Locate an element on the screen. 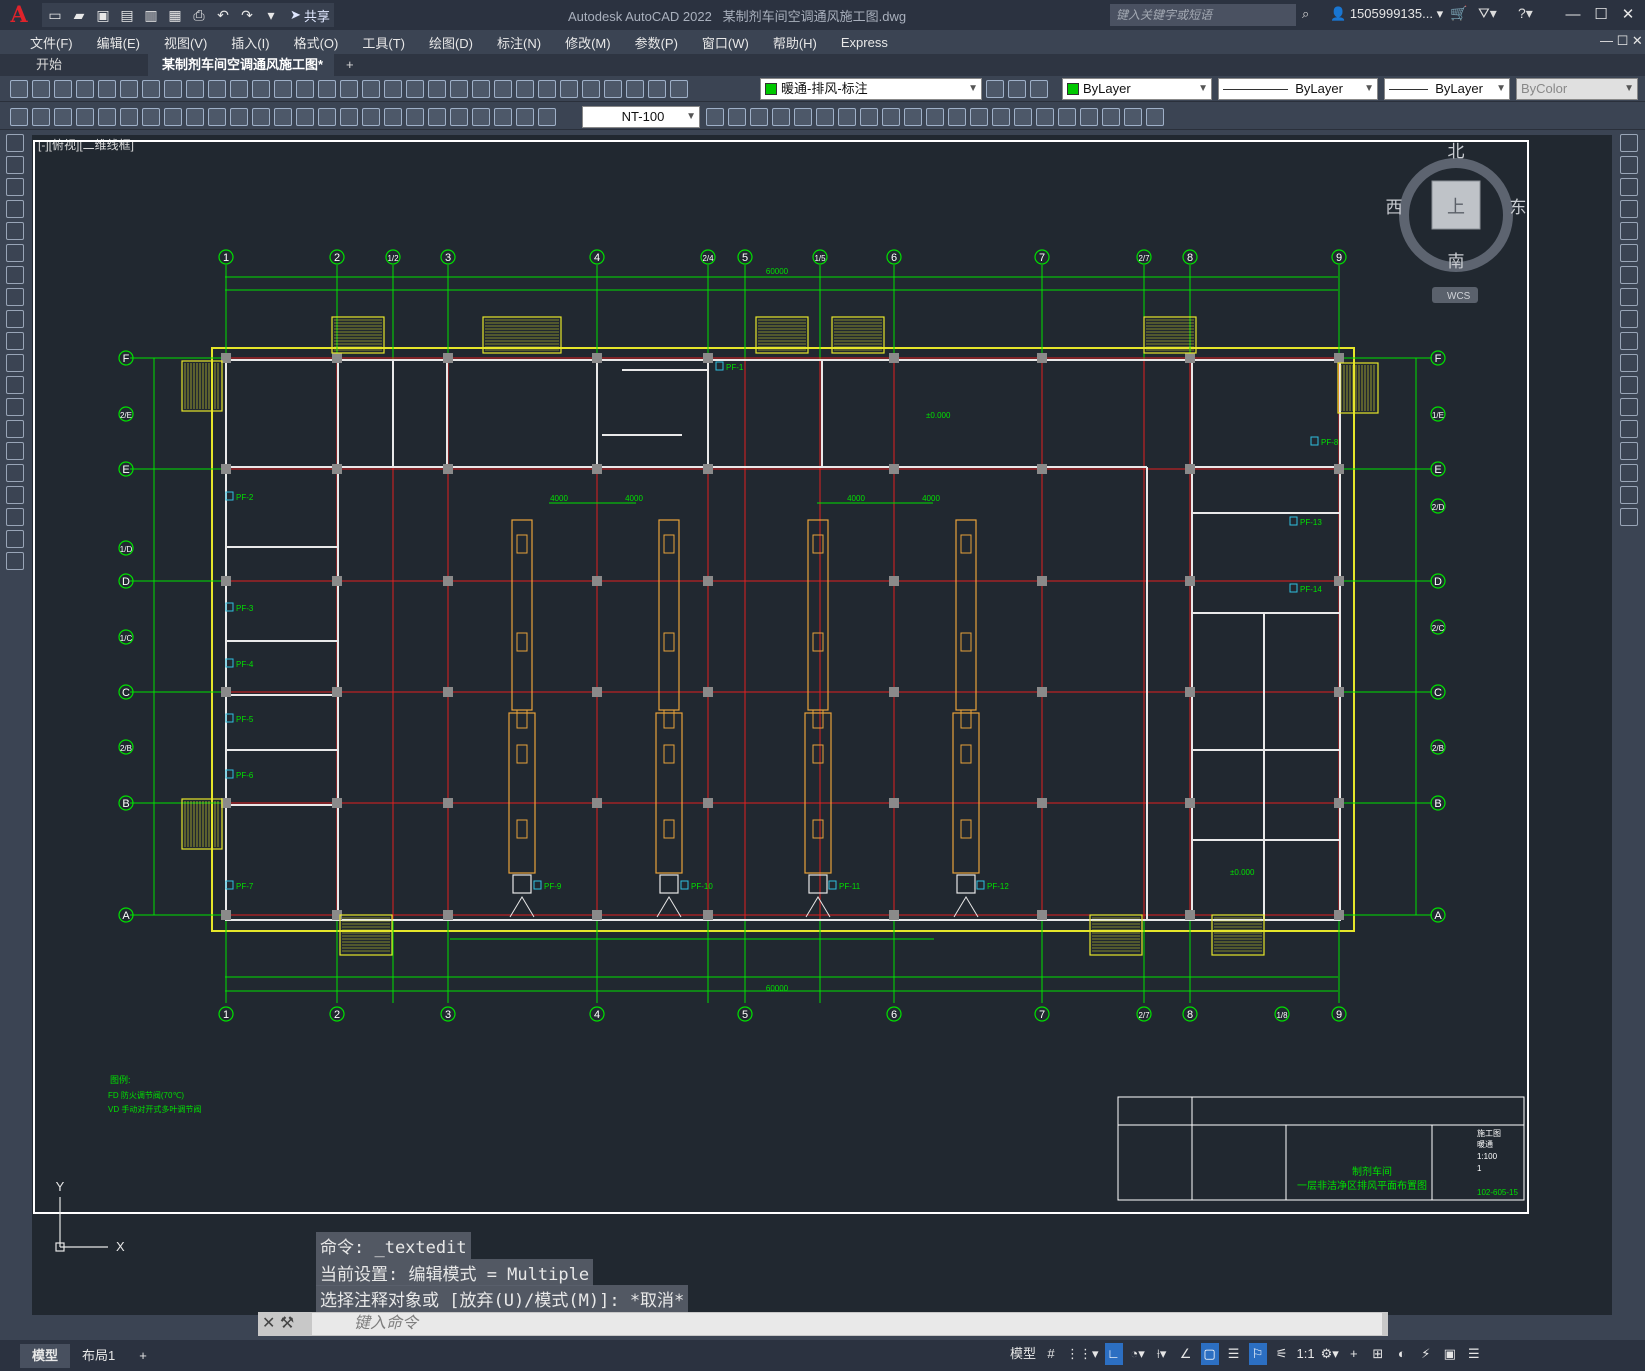 The width and height of the screenshot is (1645, 1371). lineweight-dropdown: ——— ByLayer ▼ is located at coordinates (1447, 89).